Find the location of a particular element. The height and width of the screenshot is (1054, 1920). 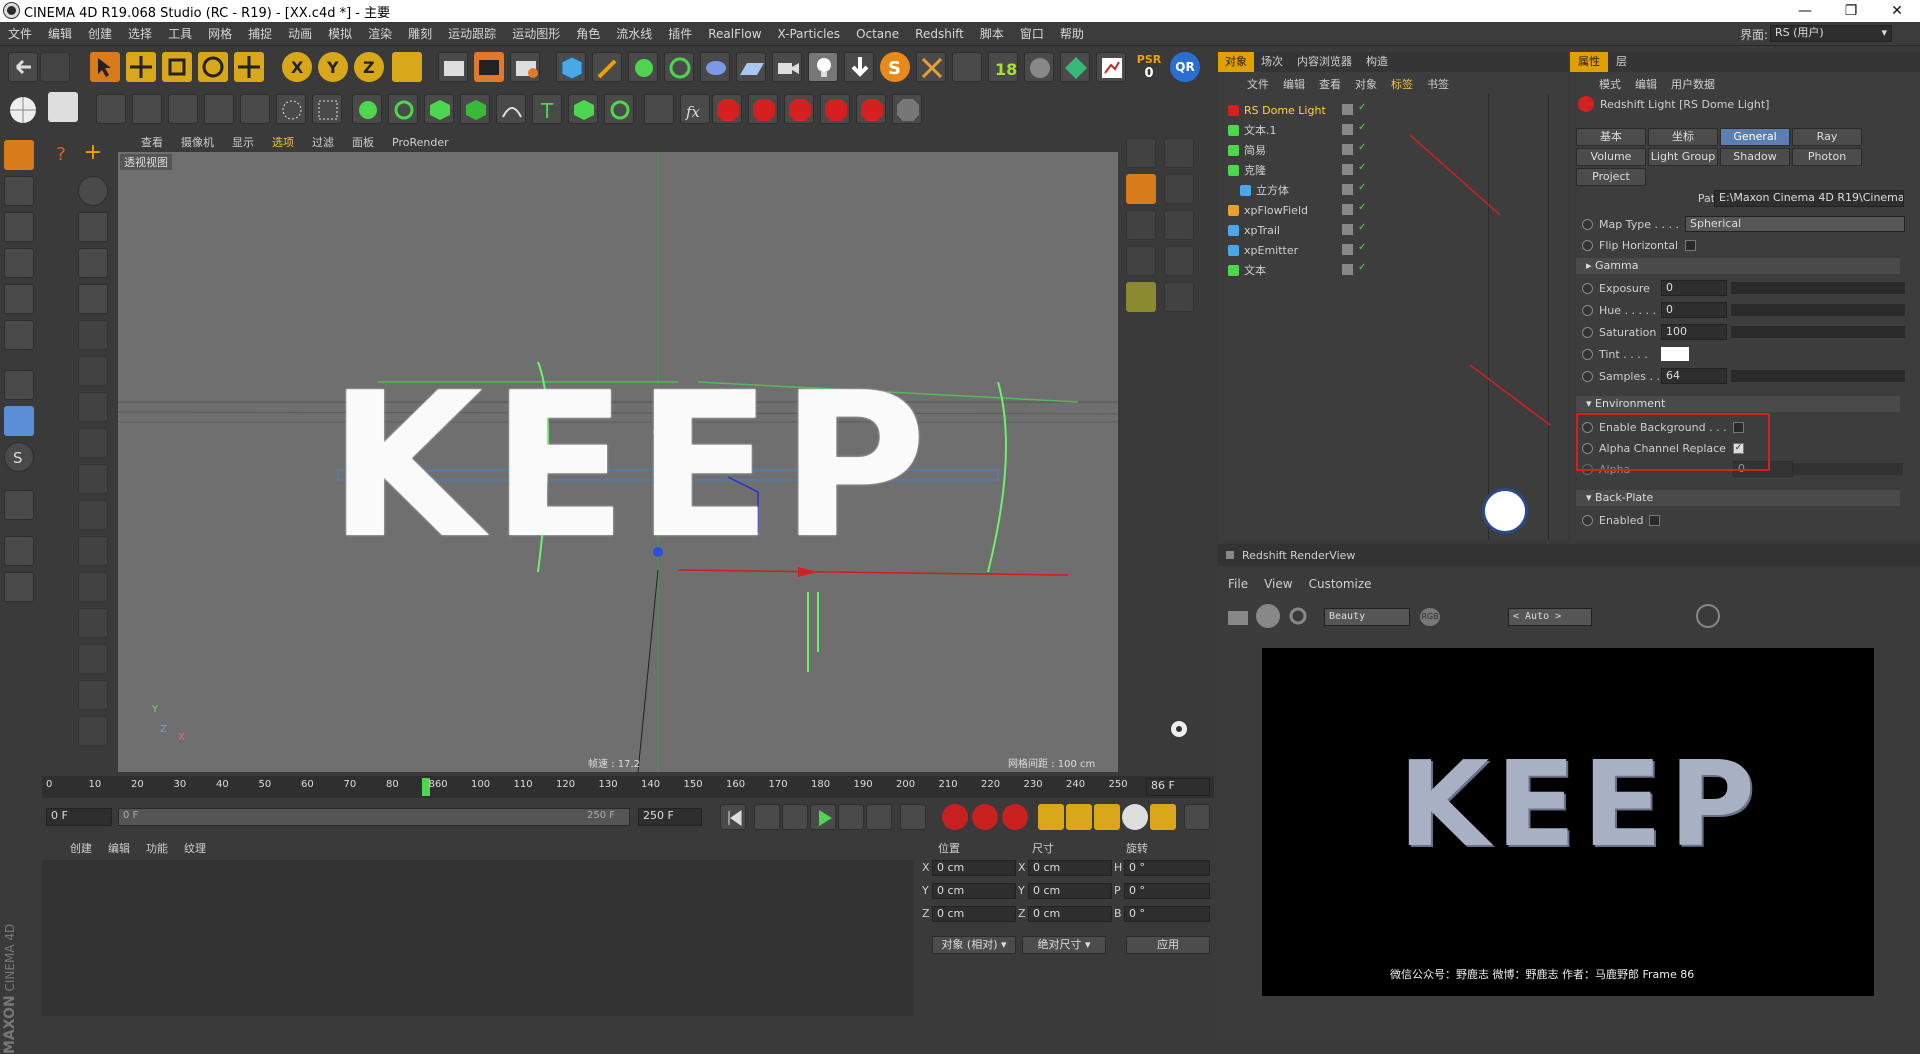

coords-apply-button: 应用 is located at coordinates (1168, 945).